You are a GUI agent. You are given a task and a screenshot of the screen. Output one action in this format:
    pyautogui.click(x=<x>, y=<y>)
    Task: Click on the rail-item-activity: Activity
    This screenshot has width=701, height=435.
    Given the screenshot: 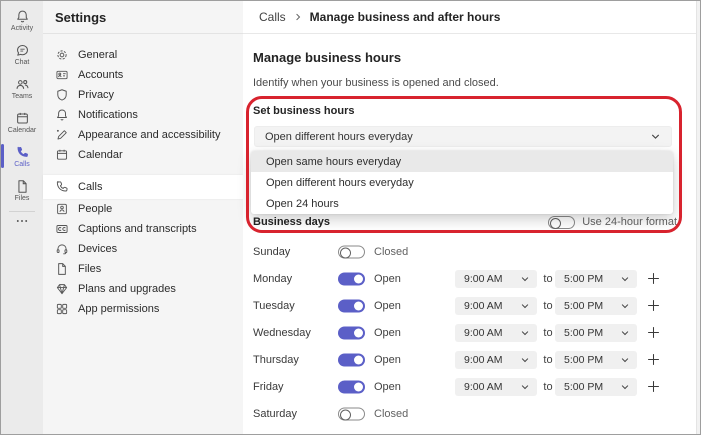 What is the action you would take?
    pyautogui.click(x=22, y=20)
    